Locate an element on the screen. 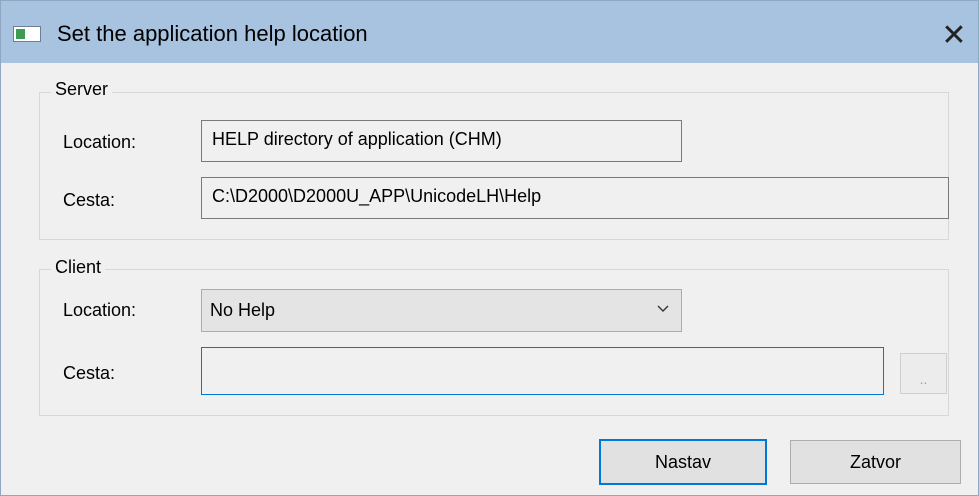 The image size is (979, 496). browse-button: .. is located at coordinates (923, 373).